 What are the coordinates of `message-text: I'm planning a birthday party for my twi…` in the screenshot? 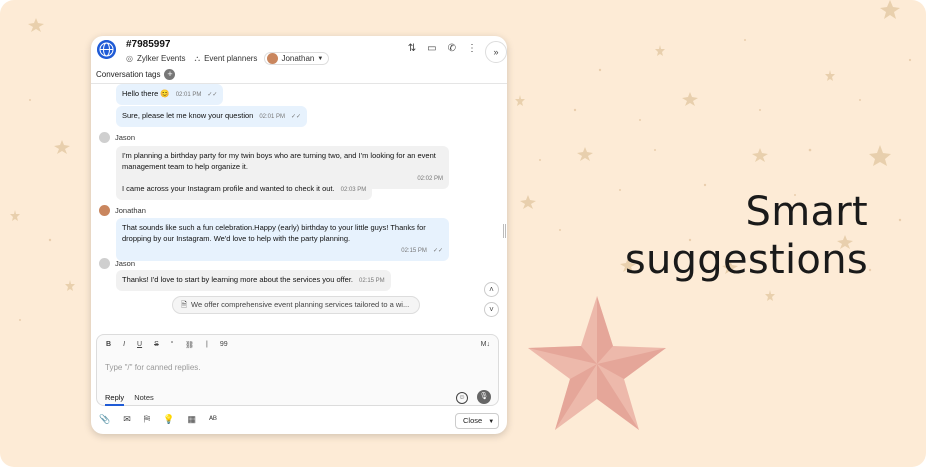 It's located at (279, 161).